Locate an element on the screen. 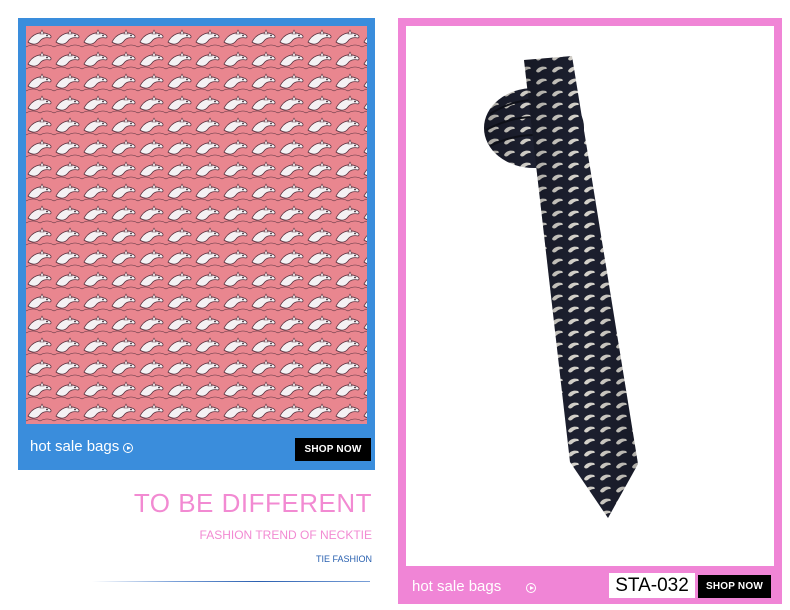 This screenshot has width=790, height=610. promo-headline: TO BE DIFFERENT is located at coordinates (252, 503).